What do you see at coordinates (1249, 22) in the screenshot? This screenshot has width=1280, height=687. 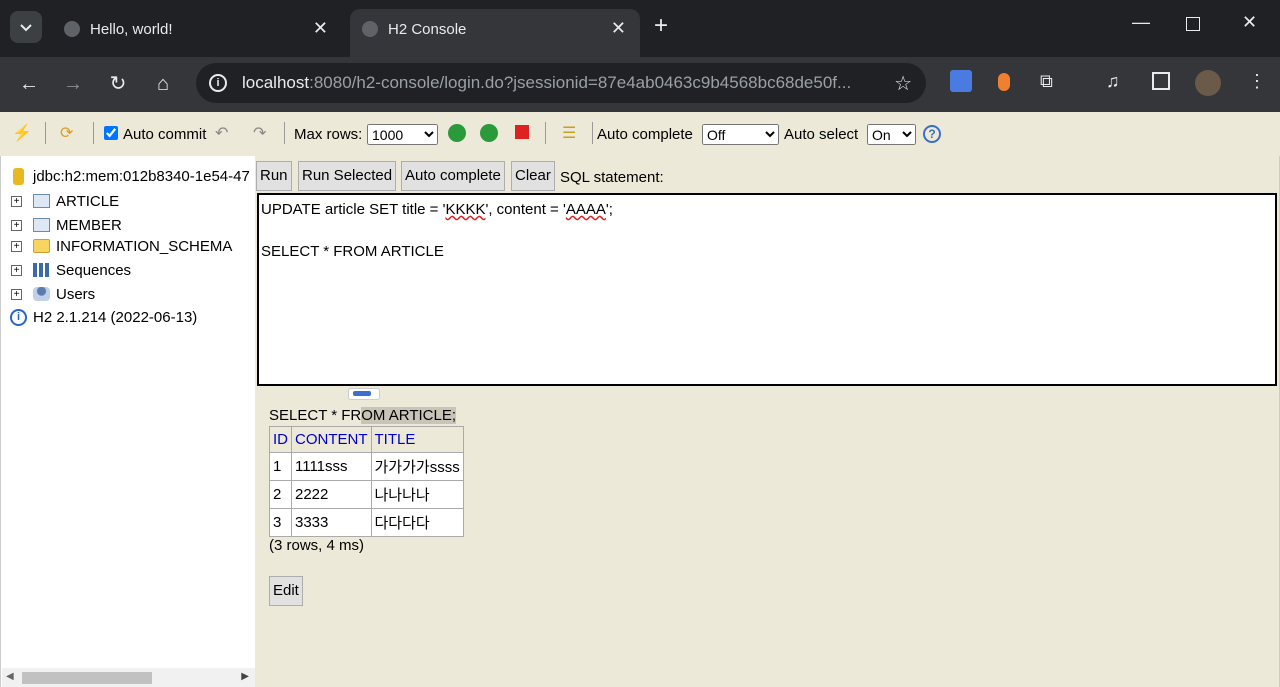 I see `close-window-icon: ✕` at bounding box center [1249, 22].